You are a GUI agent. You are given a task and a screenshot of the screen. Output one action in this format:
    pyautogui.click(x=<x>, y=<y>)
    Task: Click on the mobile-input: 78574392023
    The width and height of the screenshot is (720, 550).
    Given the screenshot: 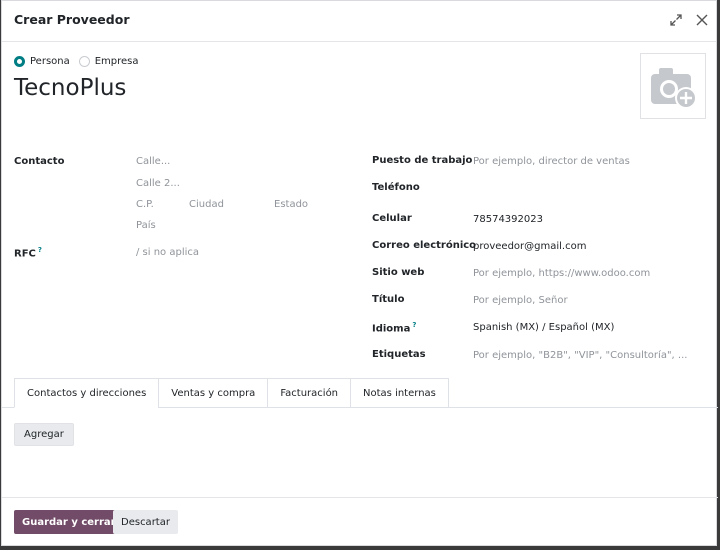 What is the action you would take?
    pyautogui.click(x=508, y=219)
    